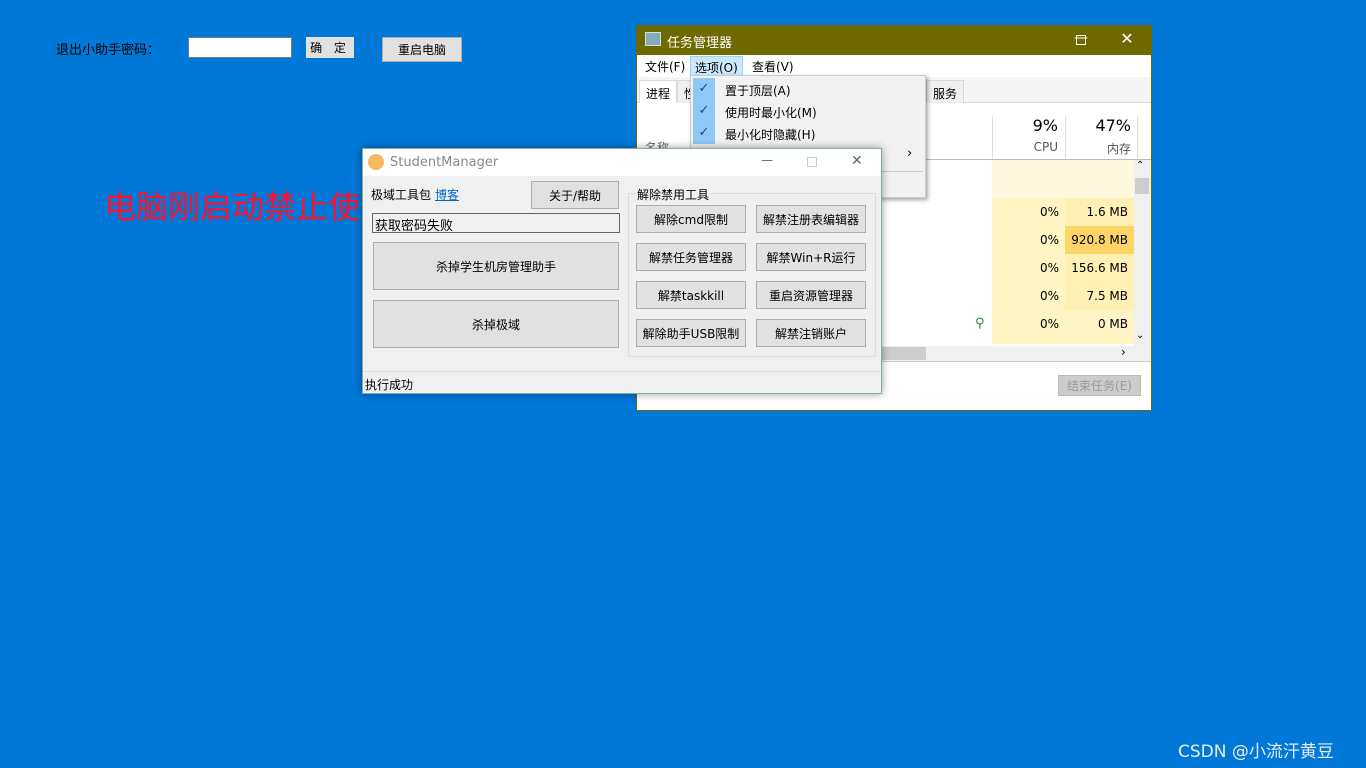  I want to click on kill-helper-button: 杀掉学生机房管理助手, so click(496, 266).